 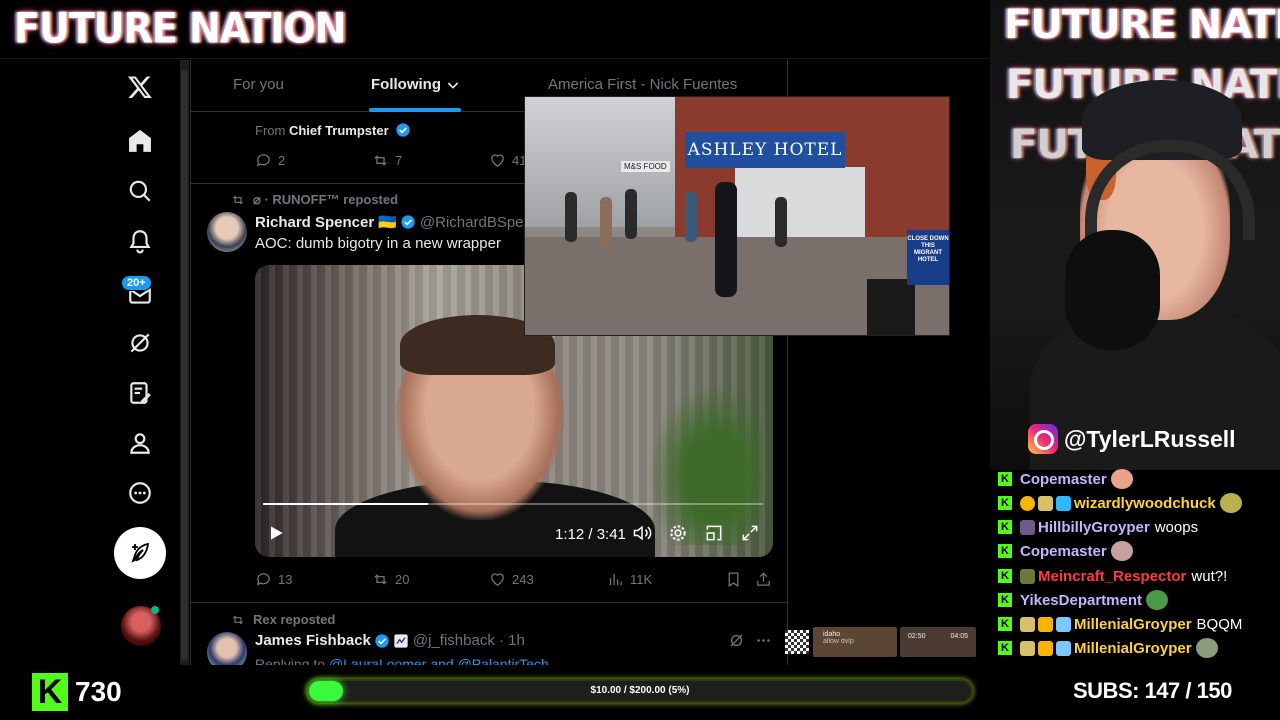 I want to click on chat-message: K YikesDepartment, so click(x=1085, y=600).